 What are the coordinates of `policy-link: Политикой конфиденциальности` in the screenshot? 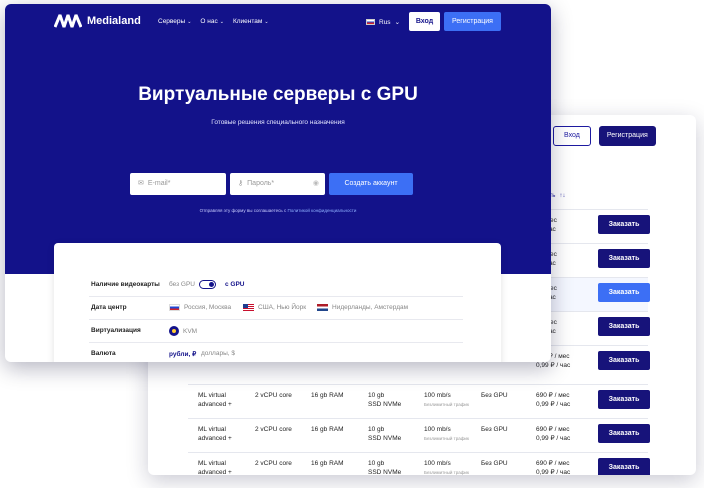 It's located at (322, 210).